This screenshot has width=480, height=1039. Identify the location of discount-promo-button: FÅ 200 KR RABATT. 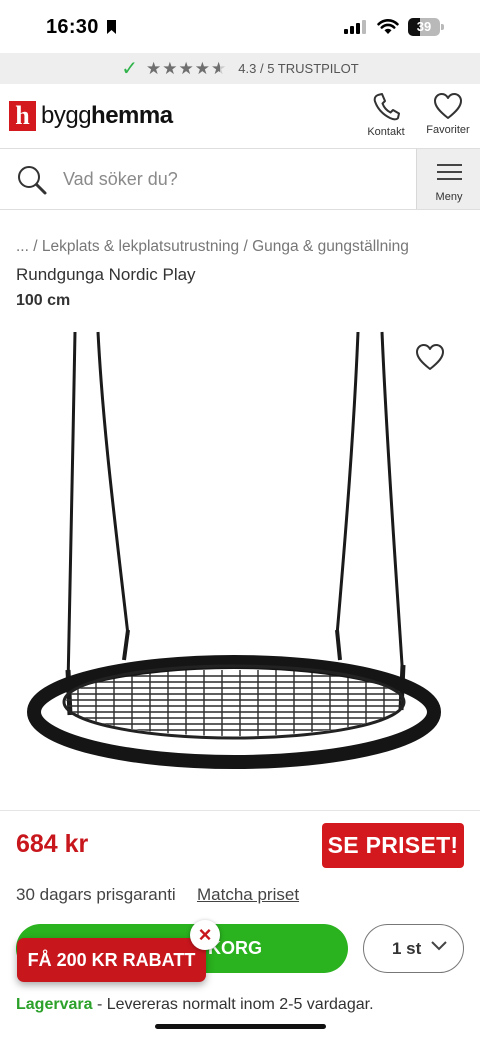
(111, 960).